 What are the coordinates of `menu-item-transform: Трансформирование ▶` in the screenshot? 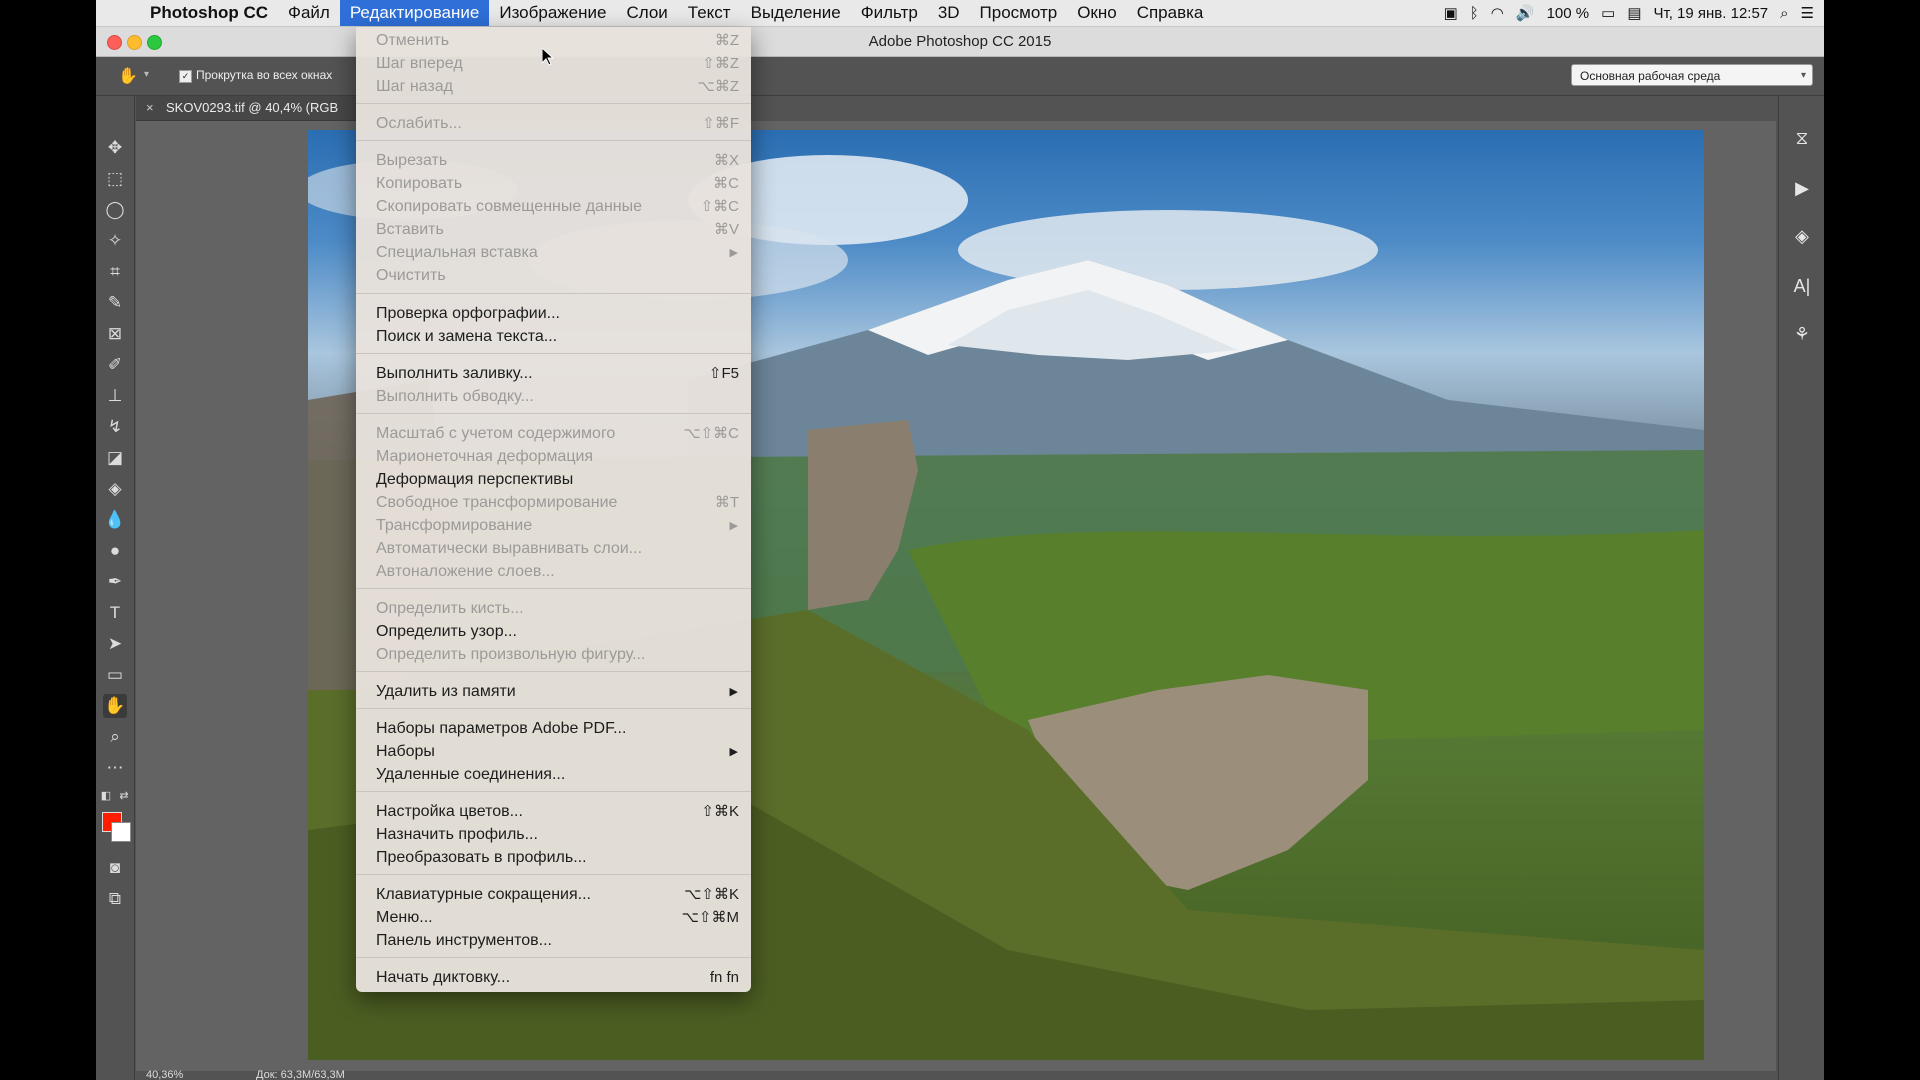 It's located at (553, 526).